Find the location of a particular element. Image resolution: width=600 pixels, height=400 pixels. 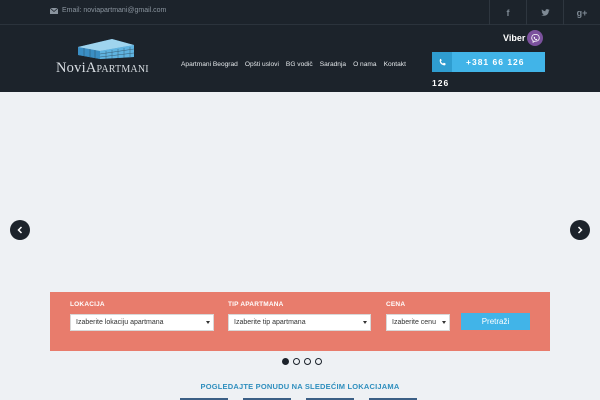

price-label: CENA is located at coordinates (396, 304).